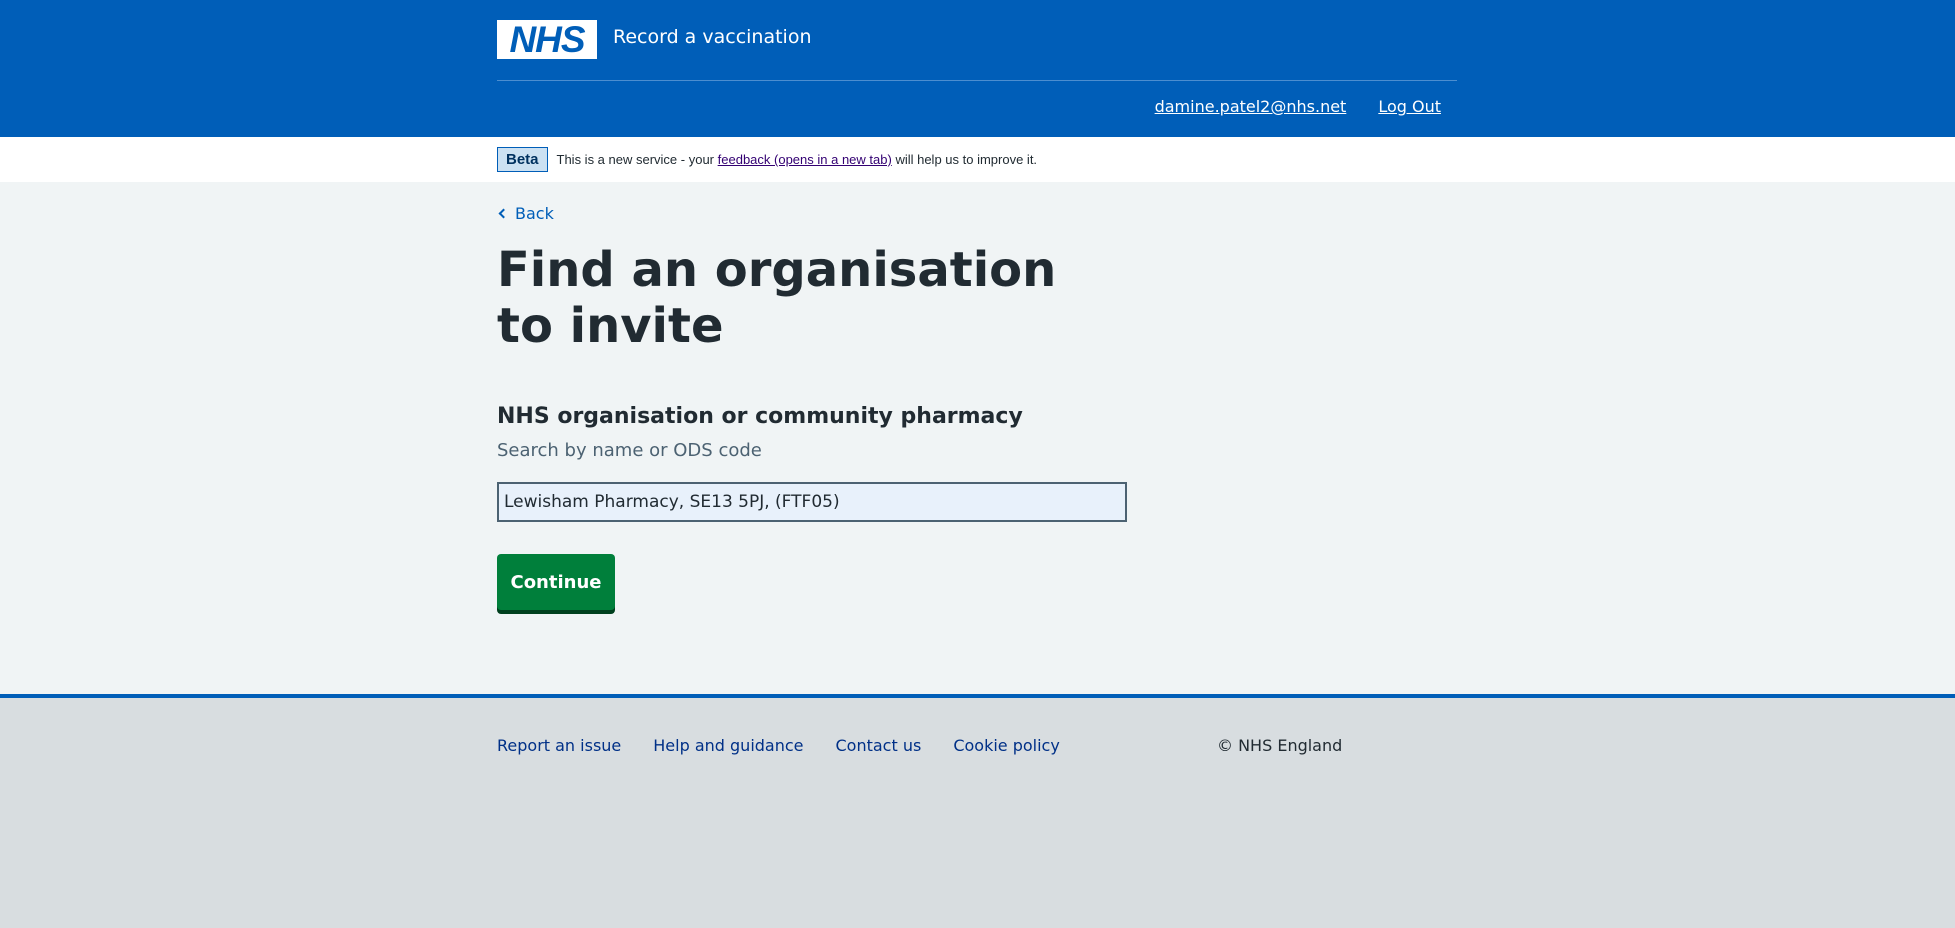  Describe the element at coordinates (1280, 745) in the screenshot. I see `copyright: © NHS England` at that location.